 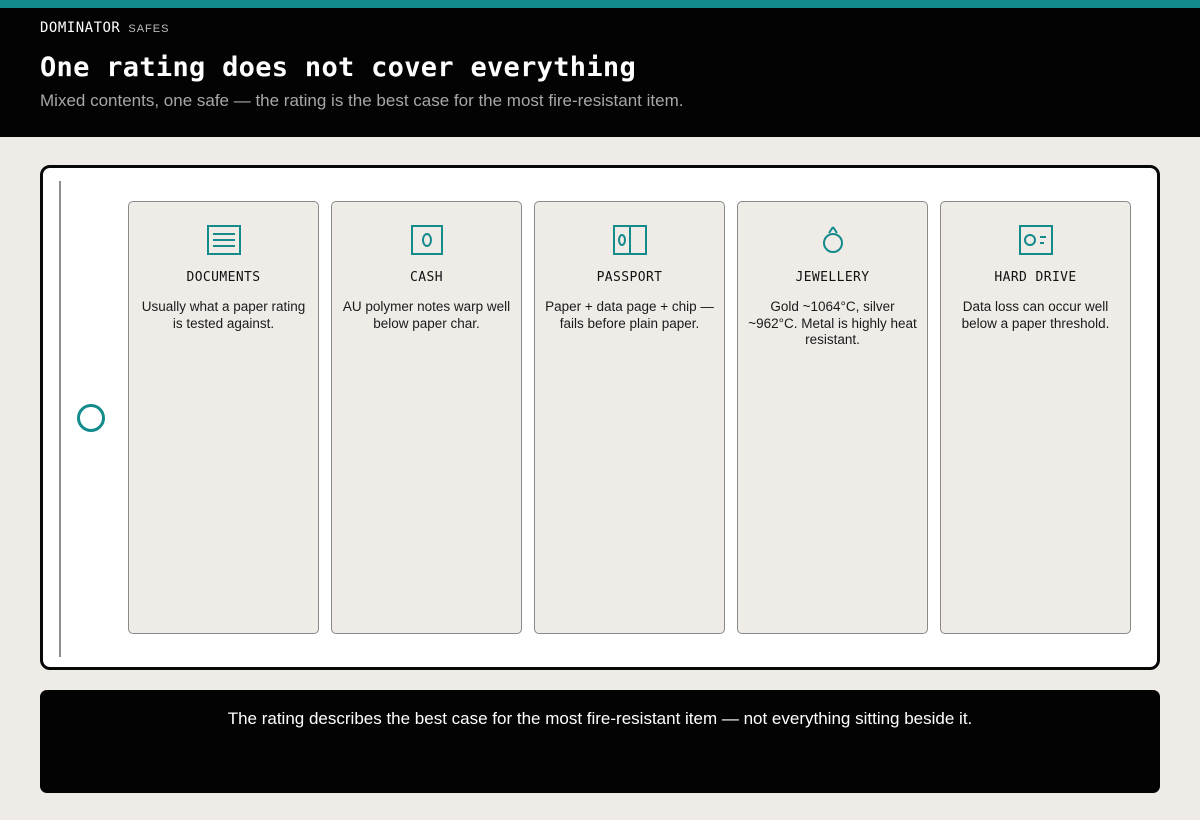 I want to click on brand-sub: SAFES, so click(x=149, y=29).